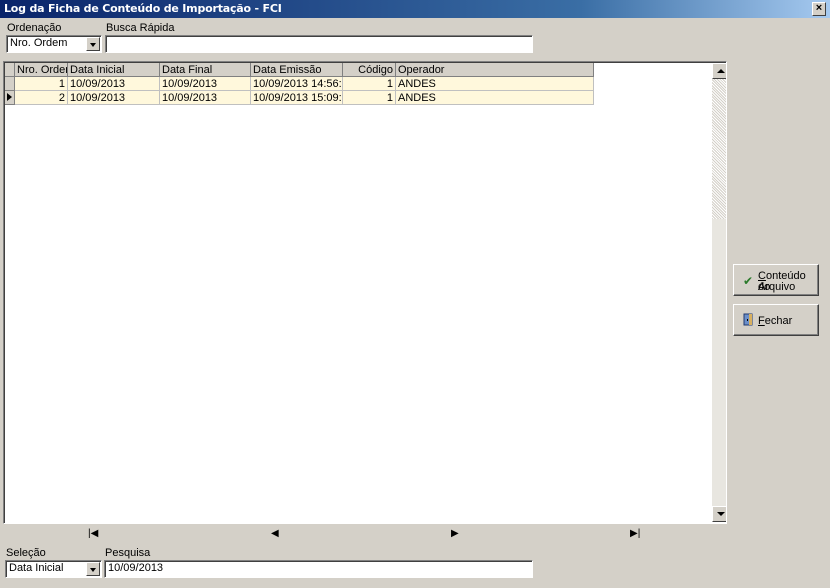  What do you see at coordinates (128, 553) in the screenshot?
I see `pesquisa-label: Pesquisa` at bounding box center [128, 553].